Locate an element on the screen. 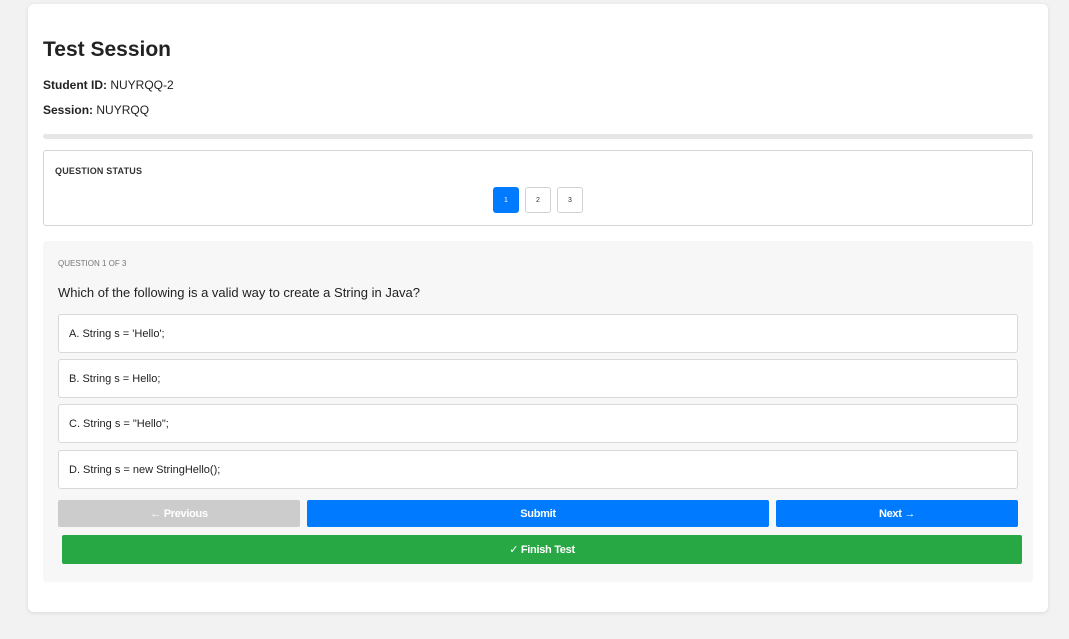 This screenshot has height=639, width=1069. question-navigator: 1 2 3 is located at coordinates (538, 200).